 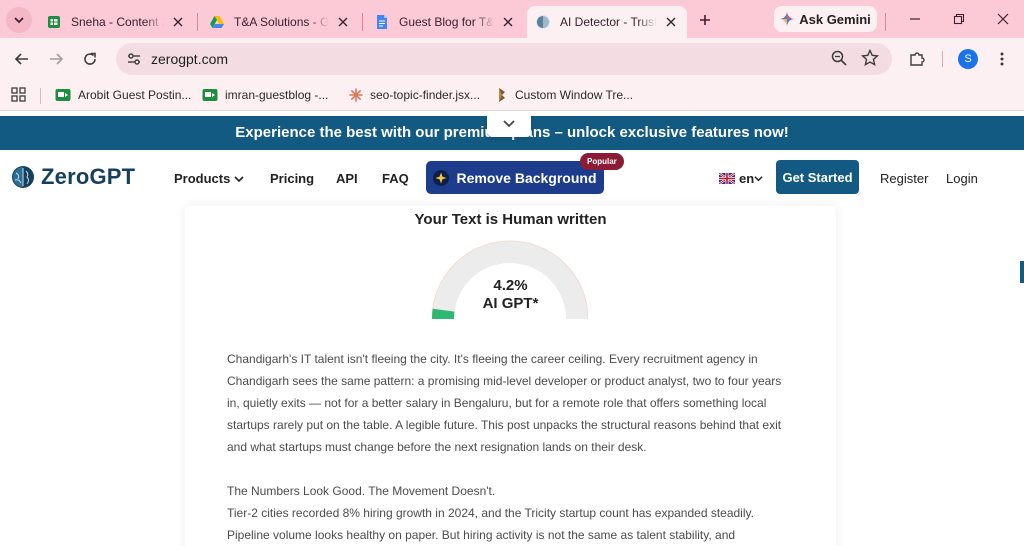 What do you see at coordinates (1002, 59) in the screenshot?
I see `browser-menu-button` at bounding box center [1002, 59].